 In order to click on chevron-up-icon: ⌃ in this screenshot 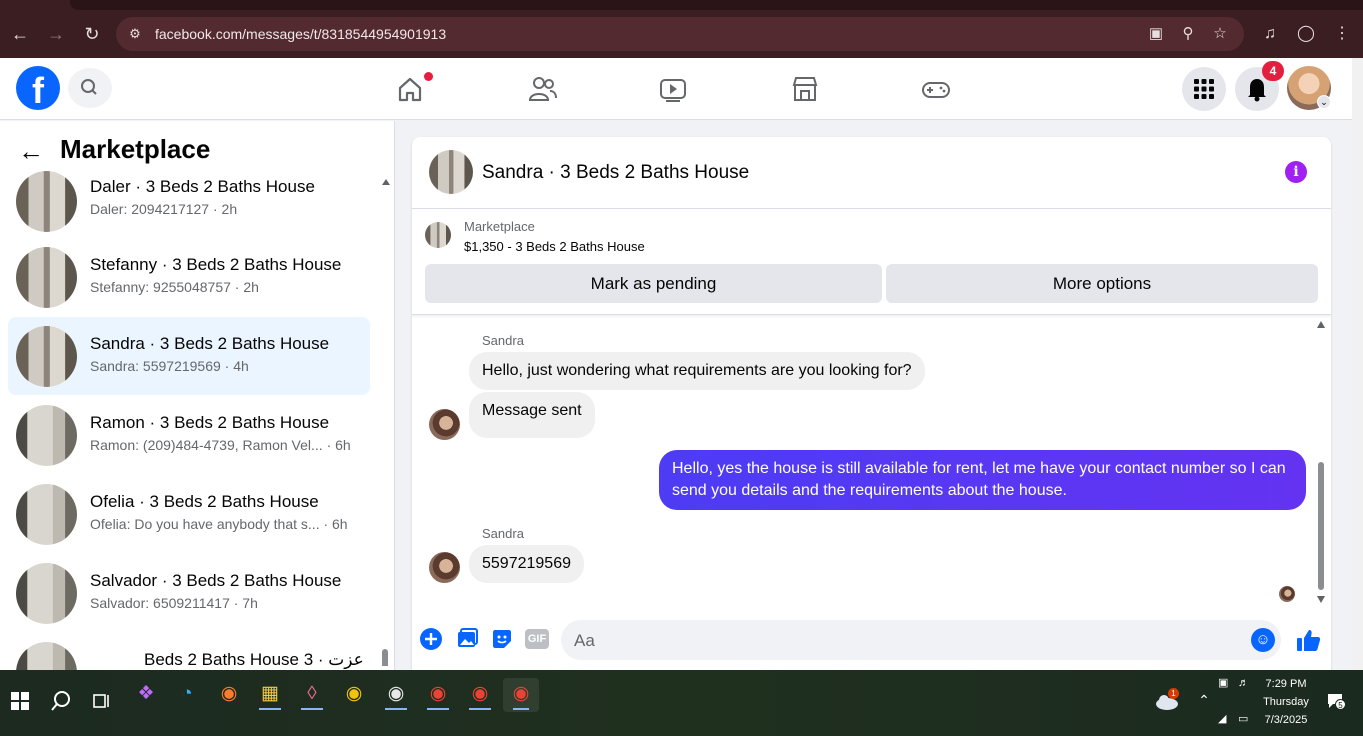, I will do `click(1204, 700)`.